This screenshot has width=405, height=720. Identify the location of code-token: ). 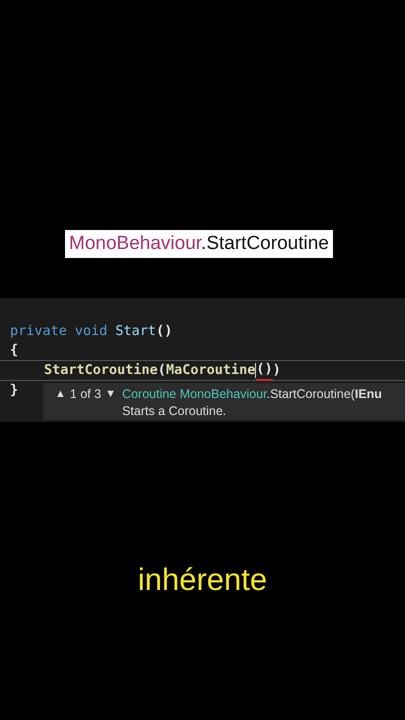
(276, 370).